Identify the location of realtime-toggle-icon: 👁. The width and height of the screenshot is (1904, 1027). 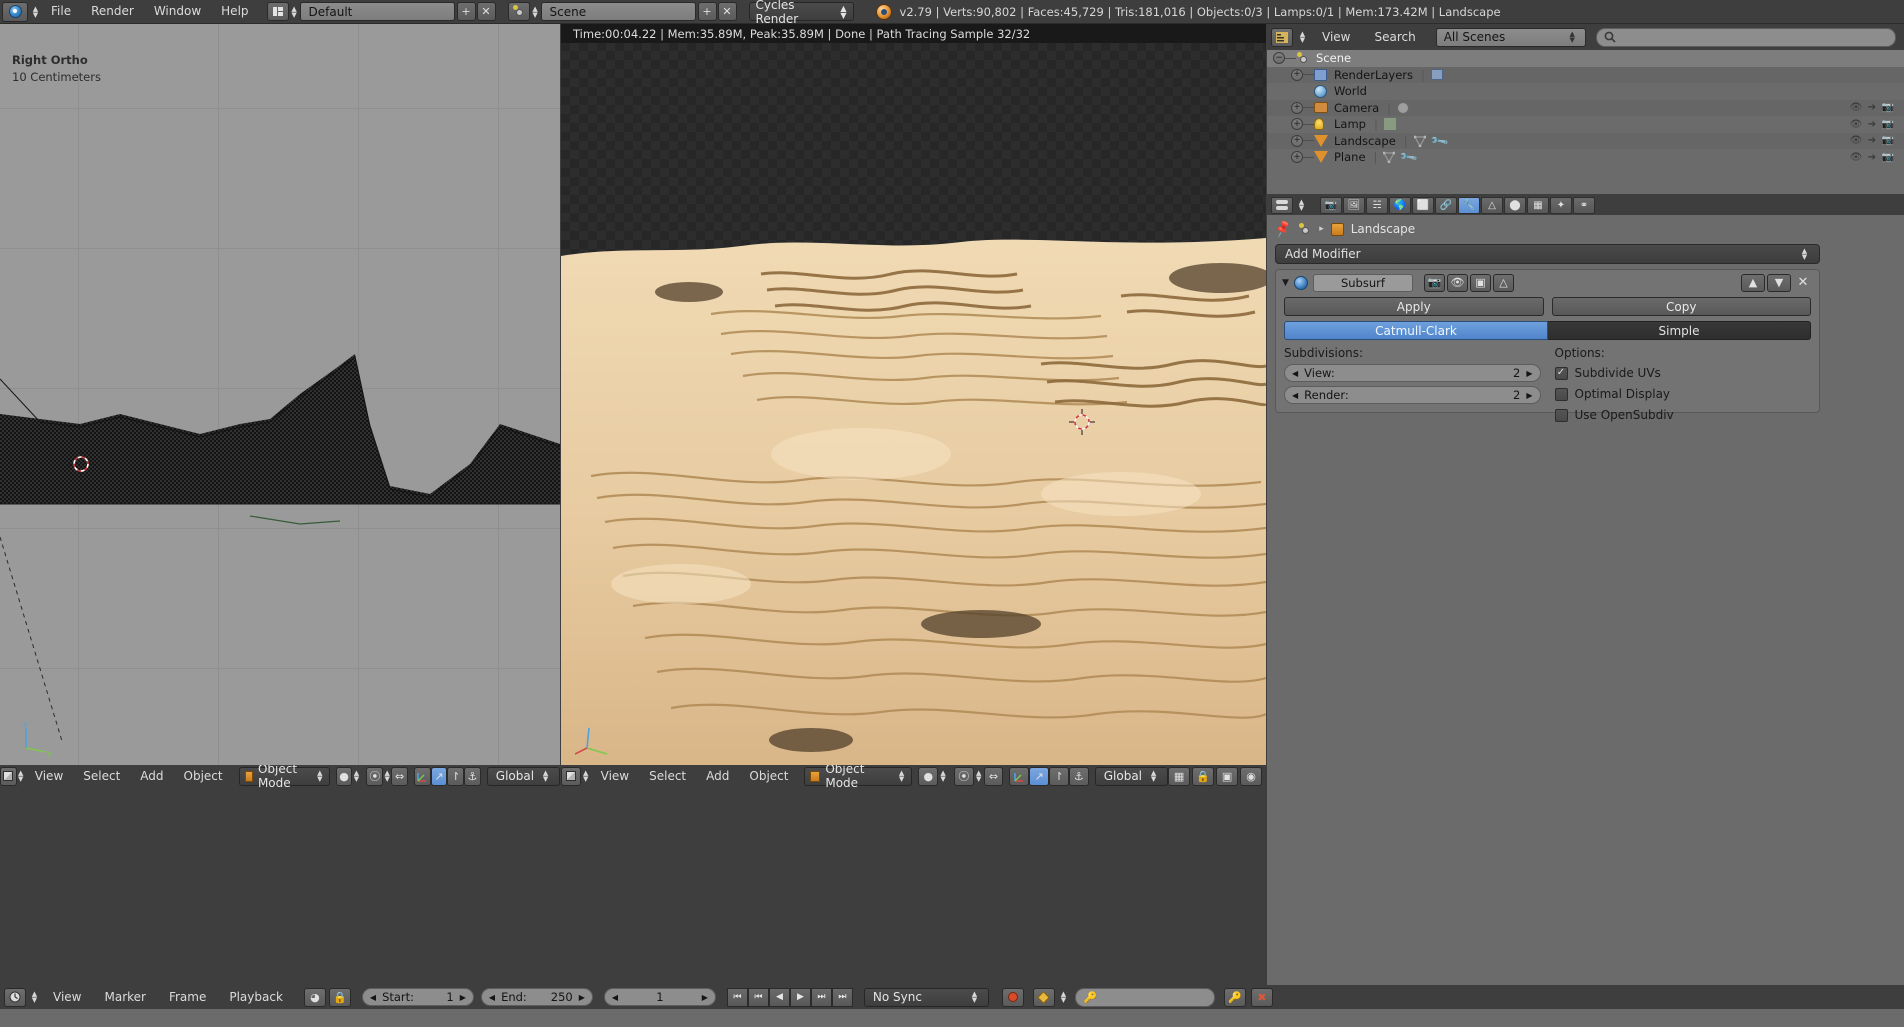
(1457, 282).